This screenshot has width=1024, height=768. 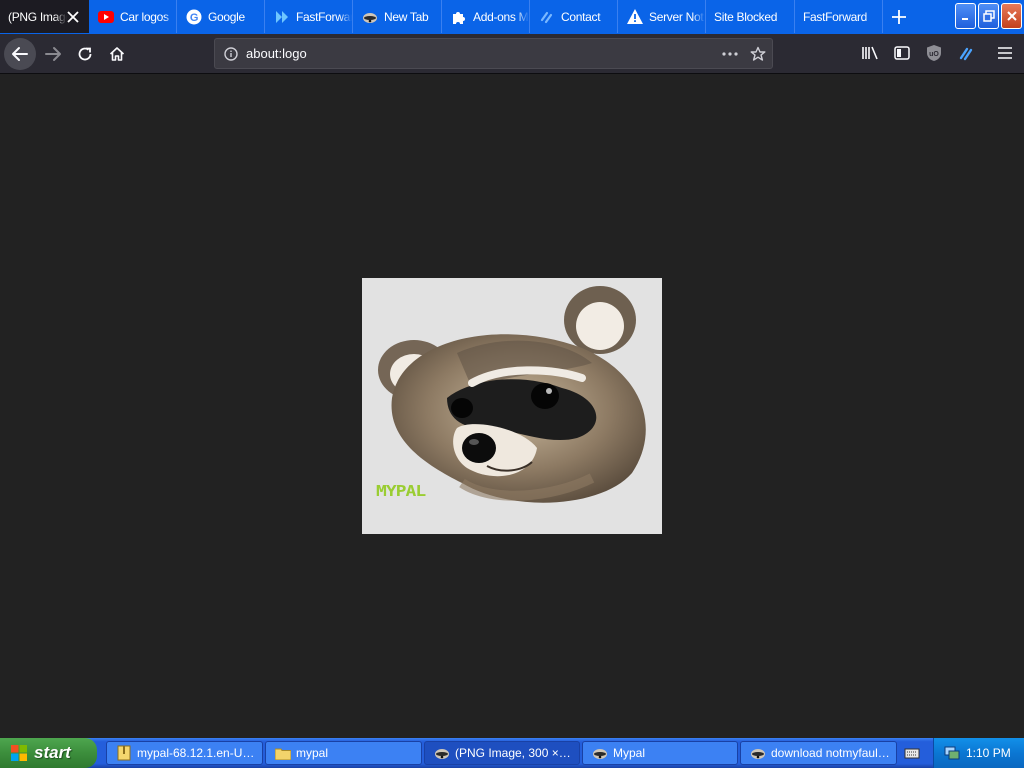 I want to click on svg-text: uO, so click(x=934, y=54).